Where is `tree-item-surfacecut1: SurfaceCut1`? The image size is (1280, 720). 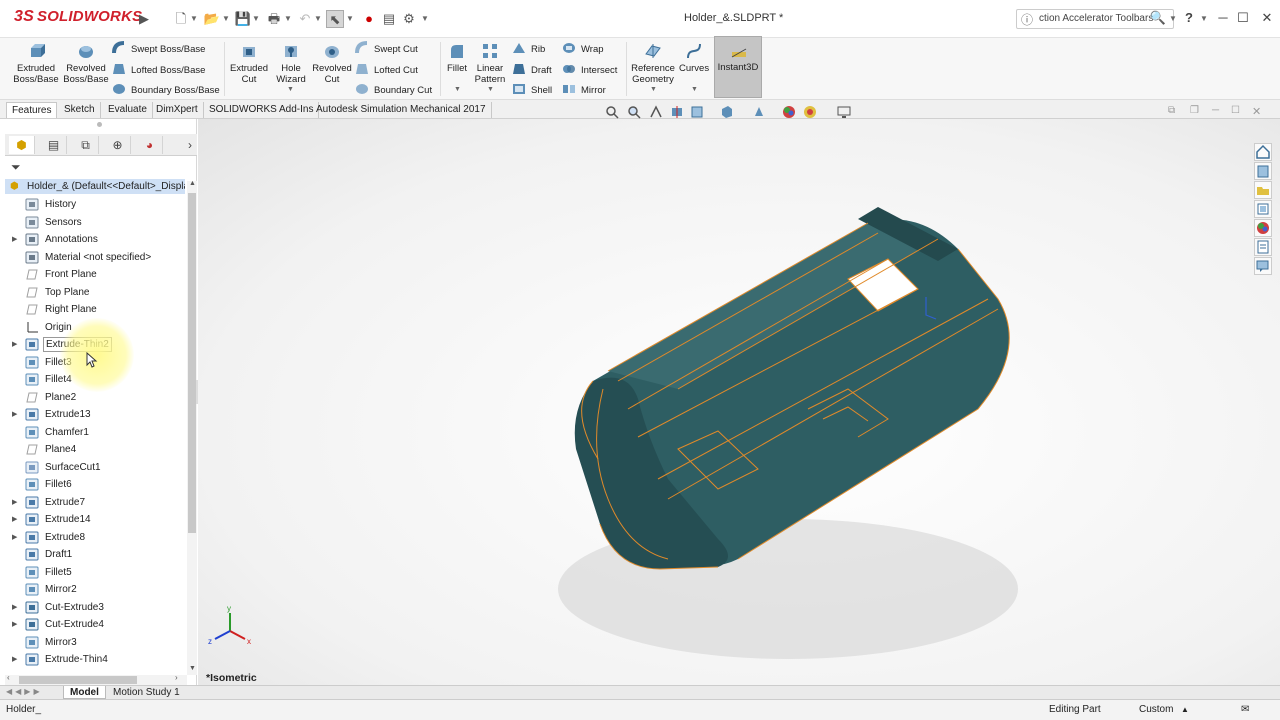 tree-item-surfacecut1: SurfaceCut1 is located at coordinates (95, 467).